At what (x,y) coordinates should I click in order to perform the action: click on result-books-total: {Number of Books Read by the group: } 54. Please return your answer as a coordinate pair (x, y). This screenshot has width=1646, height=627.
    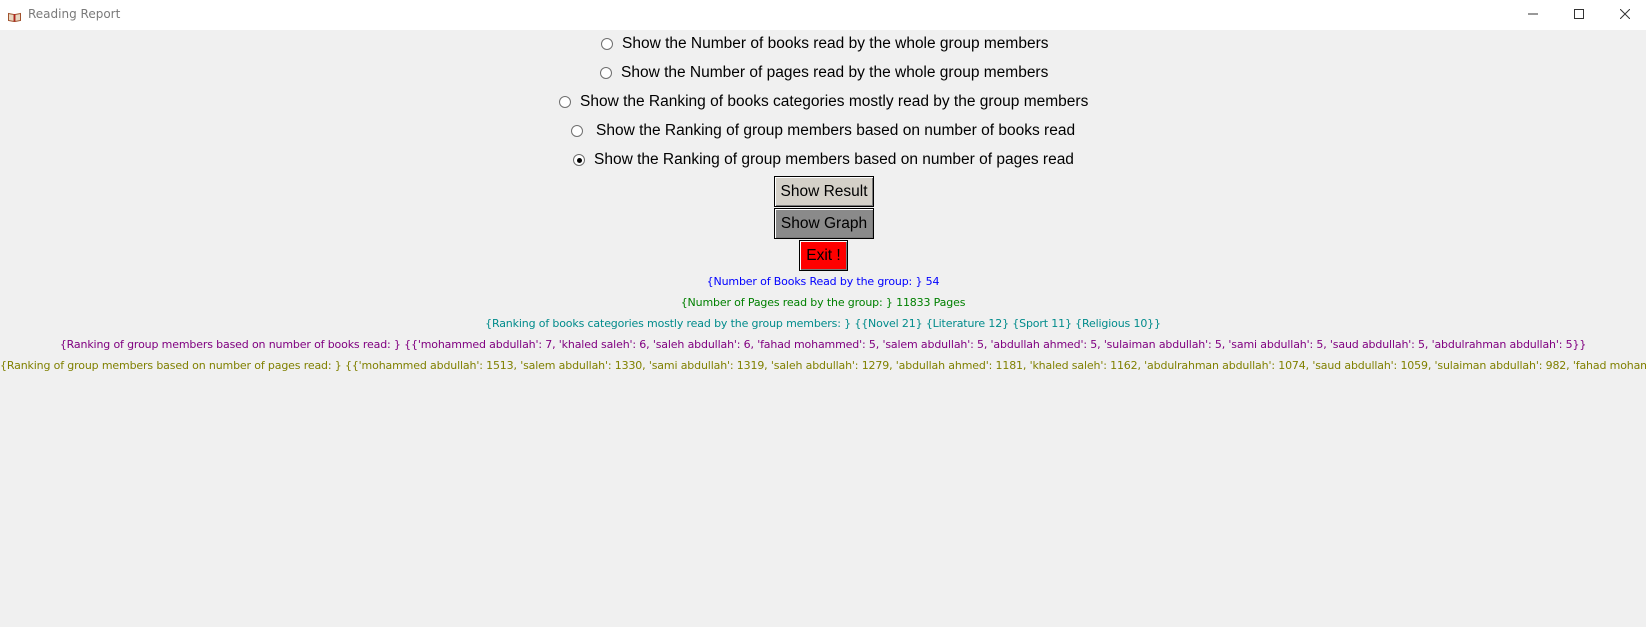
    Looking at the image, I should click on (823, 281).